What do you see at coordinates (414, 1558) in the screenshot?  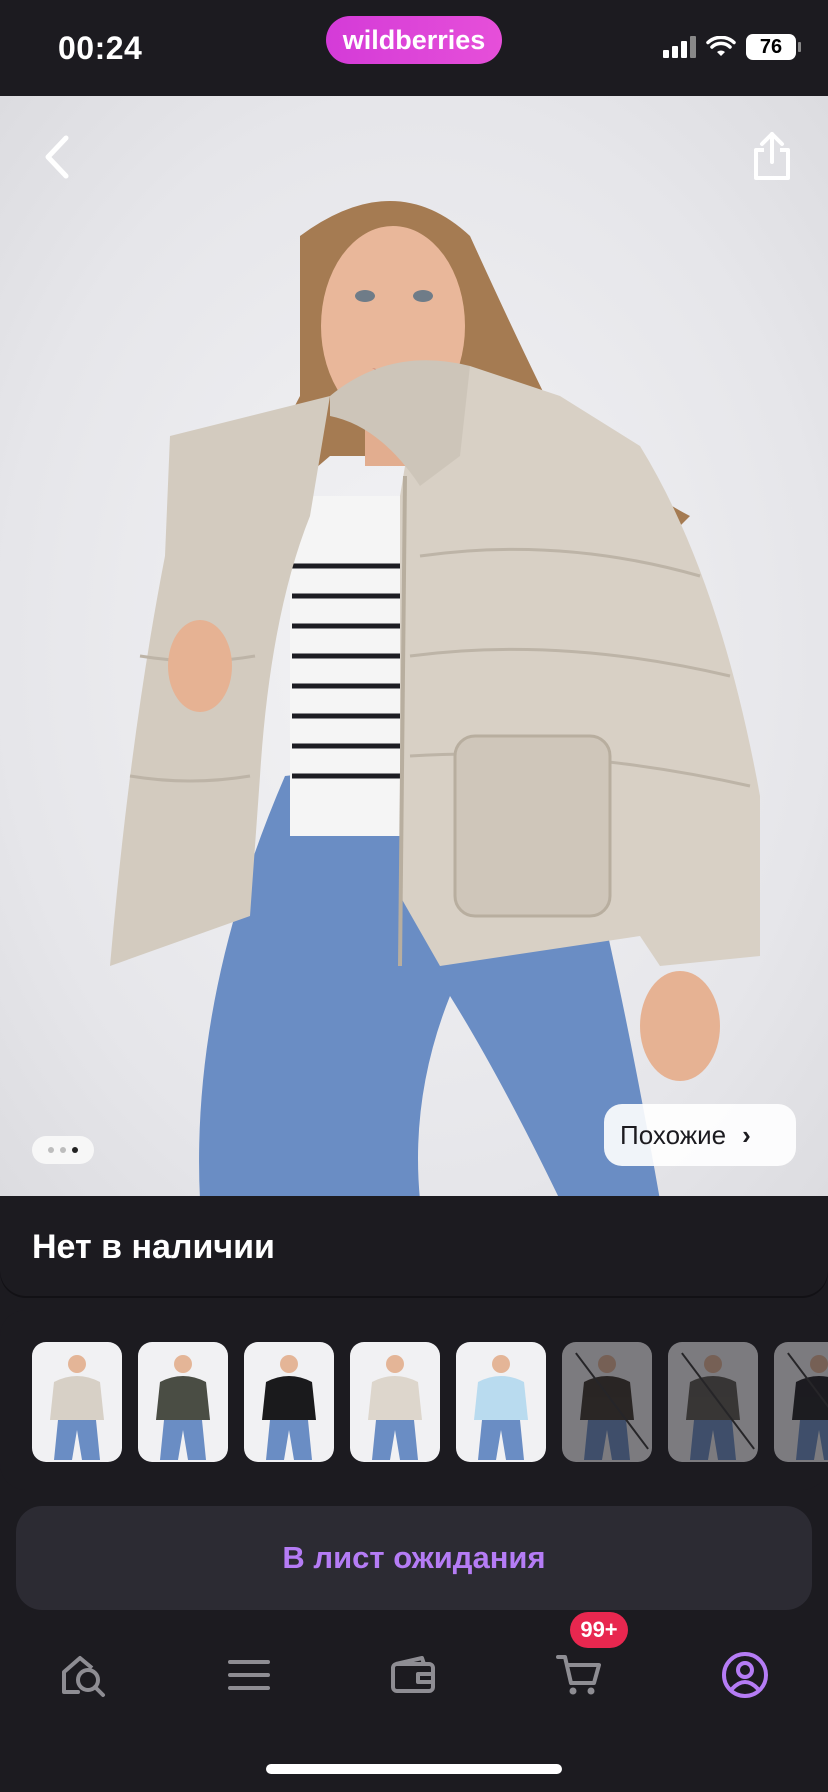 I see `wait-list-button: В лист ожидания` at bounding box center [414, 1558].